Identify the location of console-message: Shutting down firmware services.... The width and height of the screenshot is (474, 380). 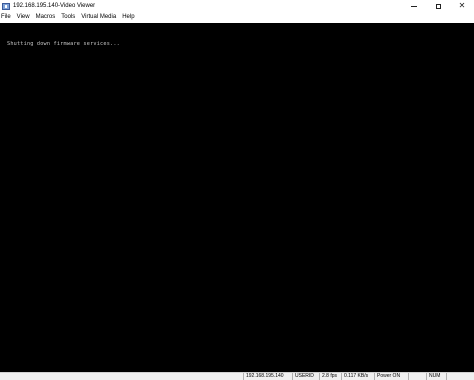
(63, 44).